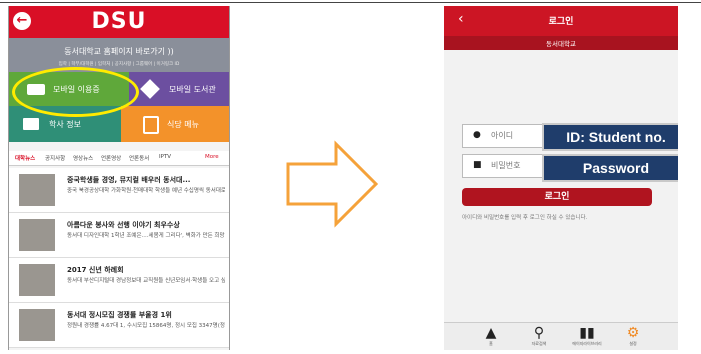  Describe the element at coordinates (477, 135) in the screenshot. I see `user-icon: ●` at that location.